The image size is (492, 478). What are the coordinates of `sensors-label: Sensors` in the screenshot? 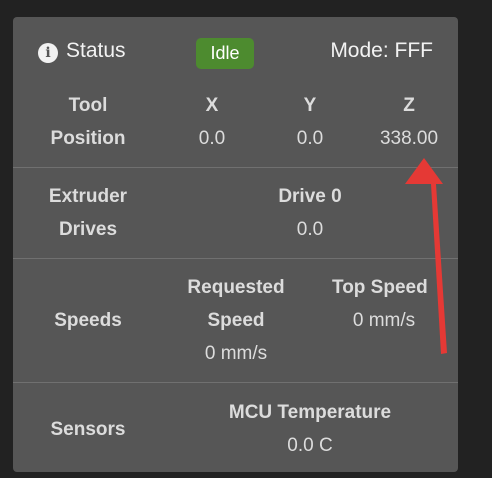 It's located at (88, 429).